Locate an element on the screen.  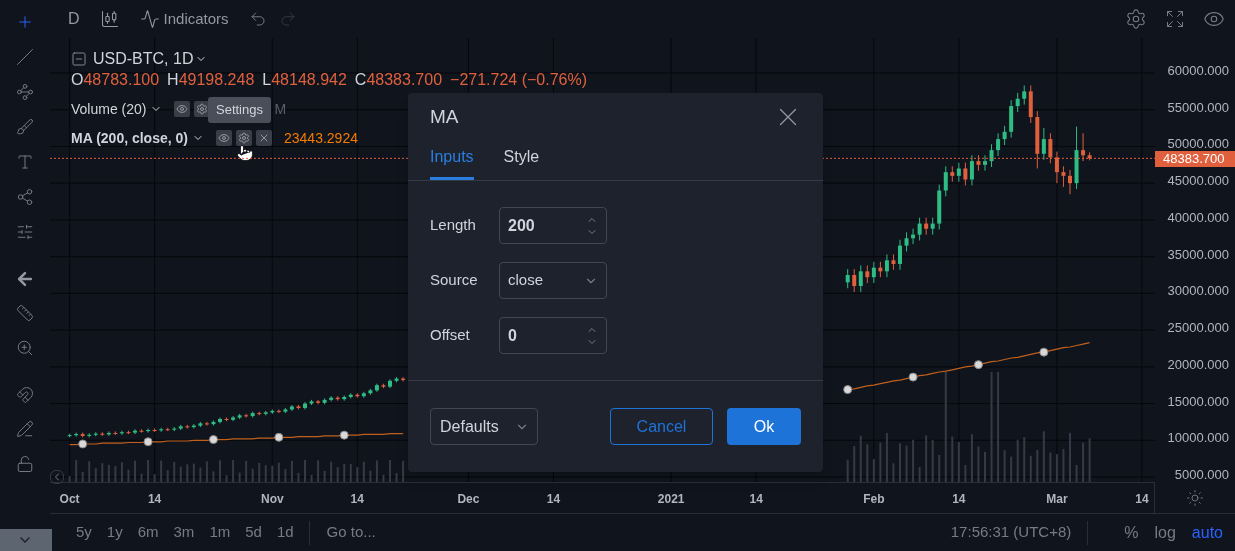
fullscreen-button is located at coordinates (1175, 19).